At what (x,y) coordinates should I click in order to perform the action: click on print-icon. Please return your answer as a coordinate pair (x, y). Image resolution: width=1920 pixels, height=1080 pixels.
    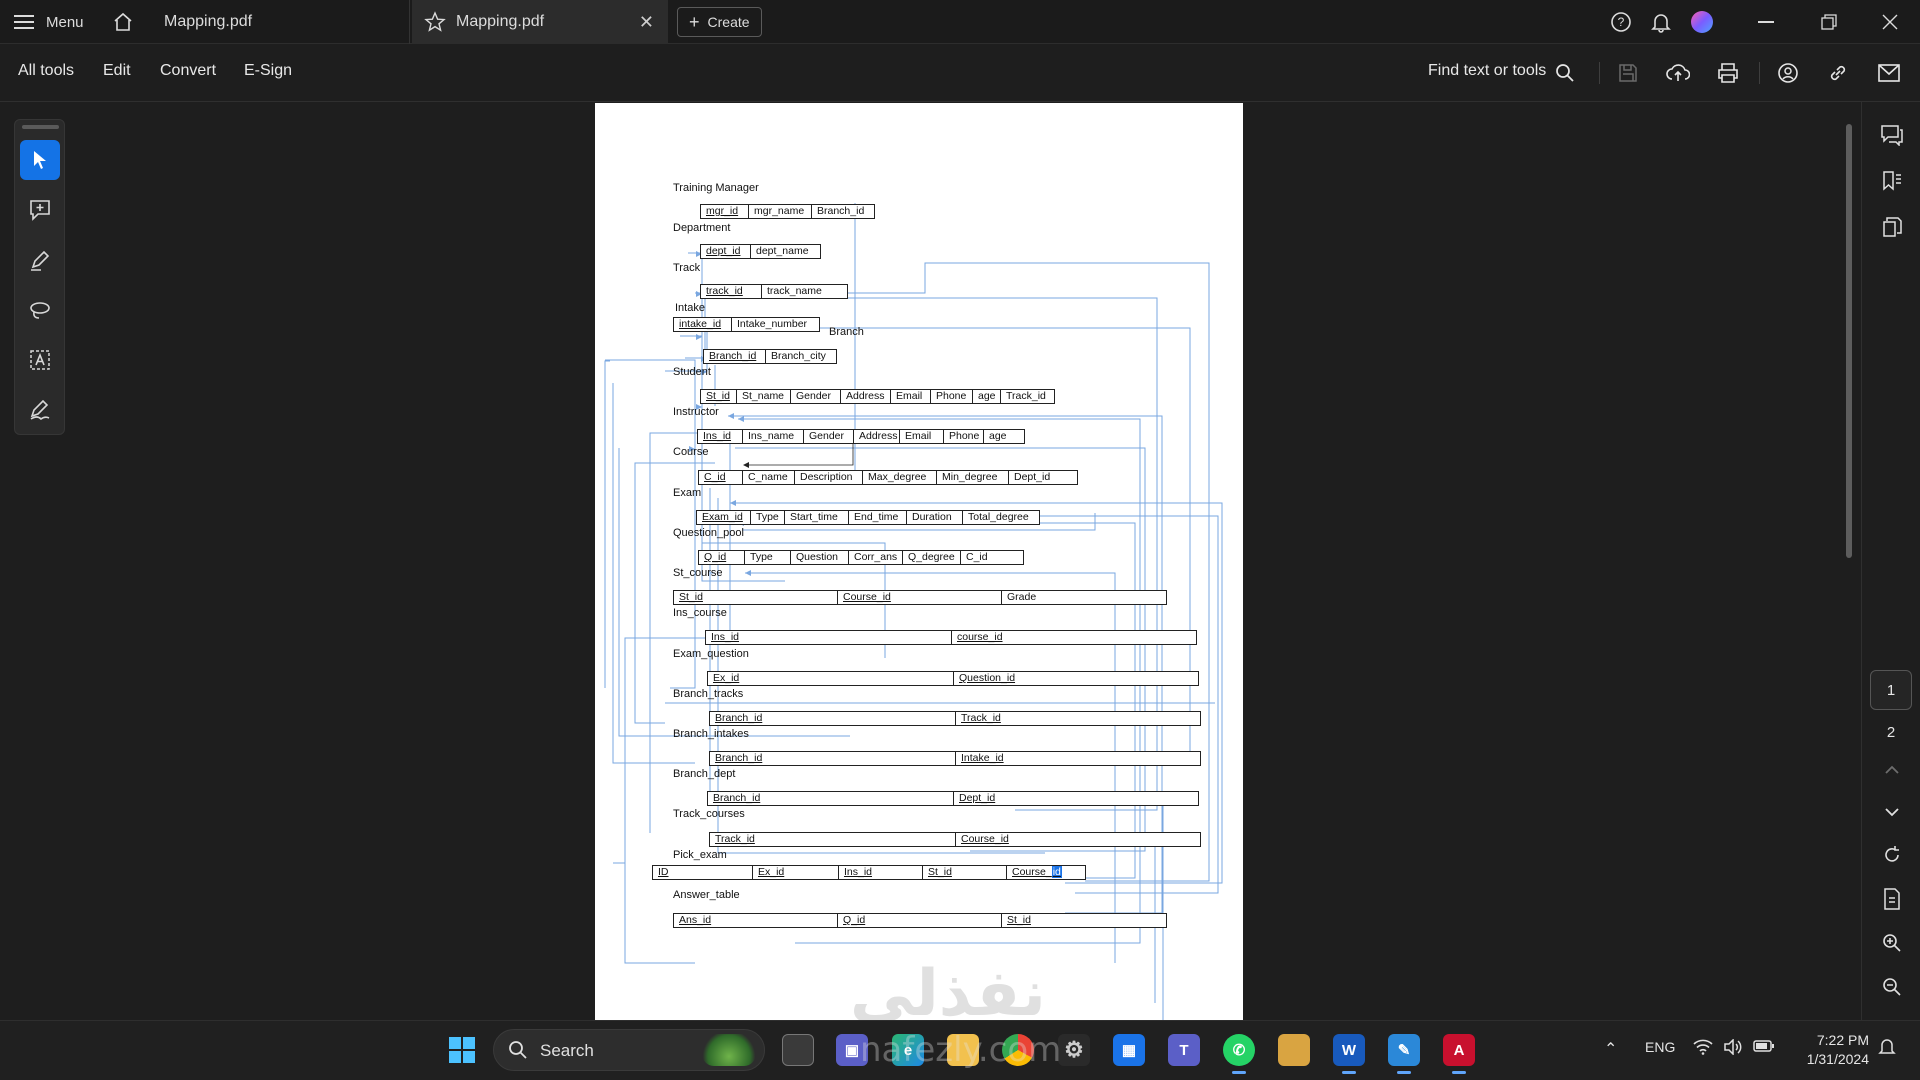
    Looking at the image, I should click on (1728, 73).